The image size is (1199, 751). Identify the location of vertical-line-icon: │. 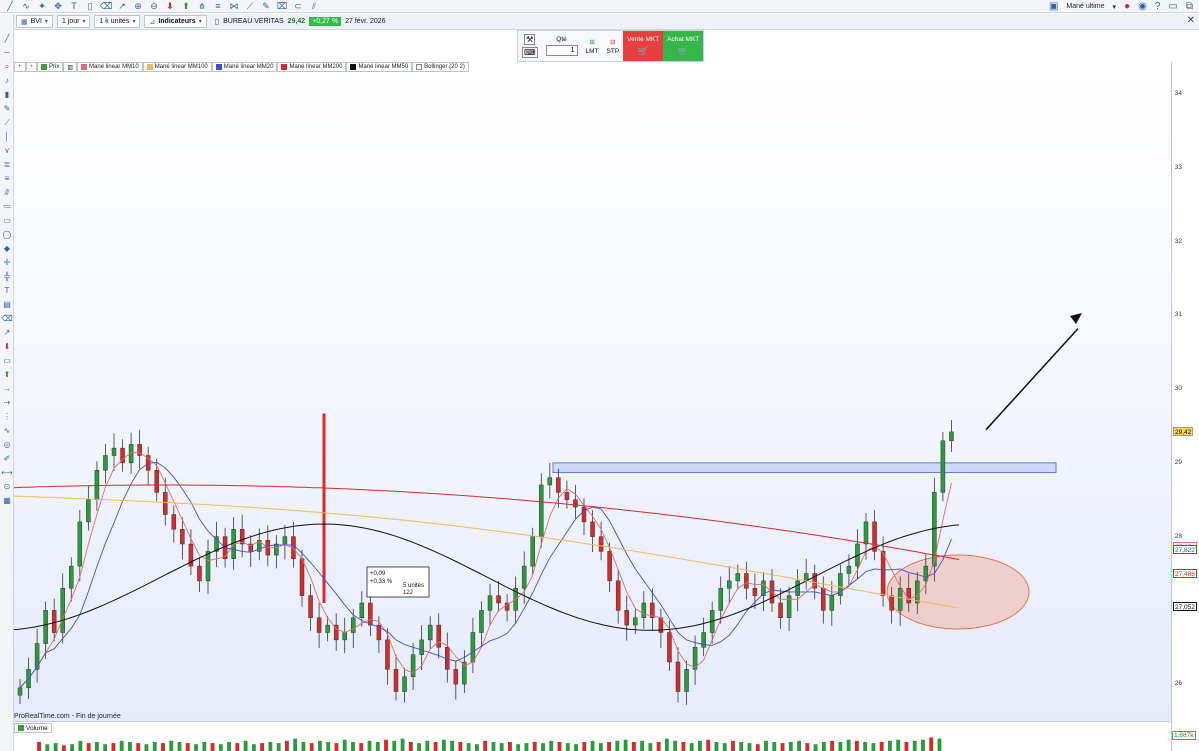
(7, 137).